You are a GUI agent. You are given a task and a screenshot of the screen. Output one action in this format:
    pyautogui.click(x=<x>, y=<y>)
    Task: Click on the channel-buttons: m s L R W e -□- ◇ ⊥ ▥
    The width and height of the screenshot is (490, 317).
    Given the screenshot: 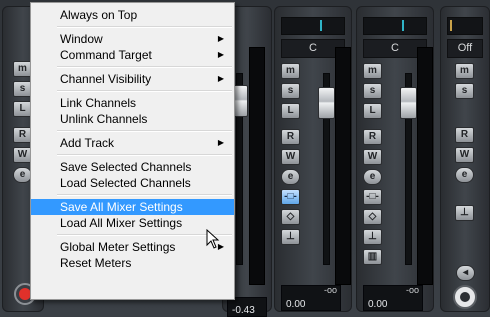 What is the action you would take?
    pyautogui.click(x=372, y=166)
    